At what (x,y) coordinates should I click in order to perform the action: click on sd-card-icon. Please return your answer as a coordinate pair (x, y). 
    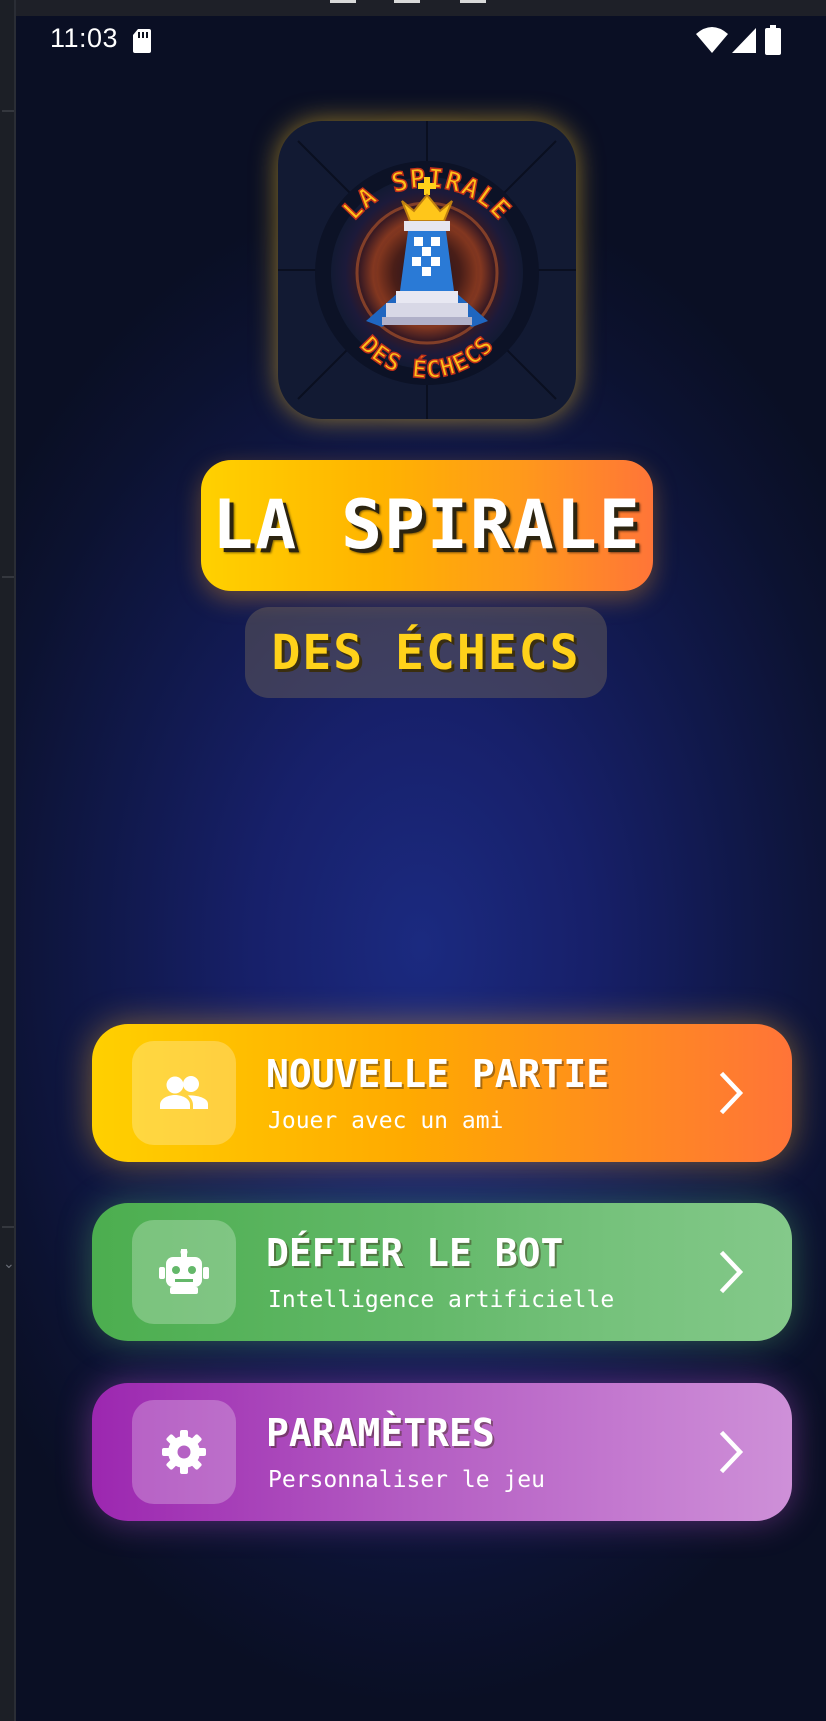
    Looking at the image, I should click on (142, 41).